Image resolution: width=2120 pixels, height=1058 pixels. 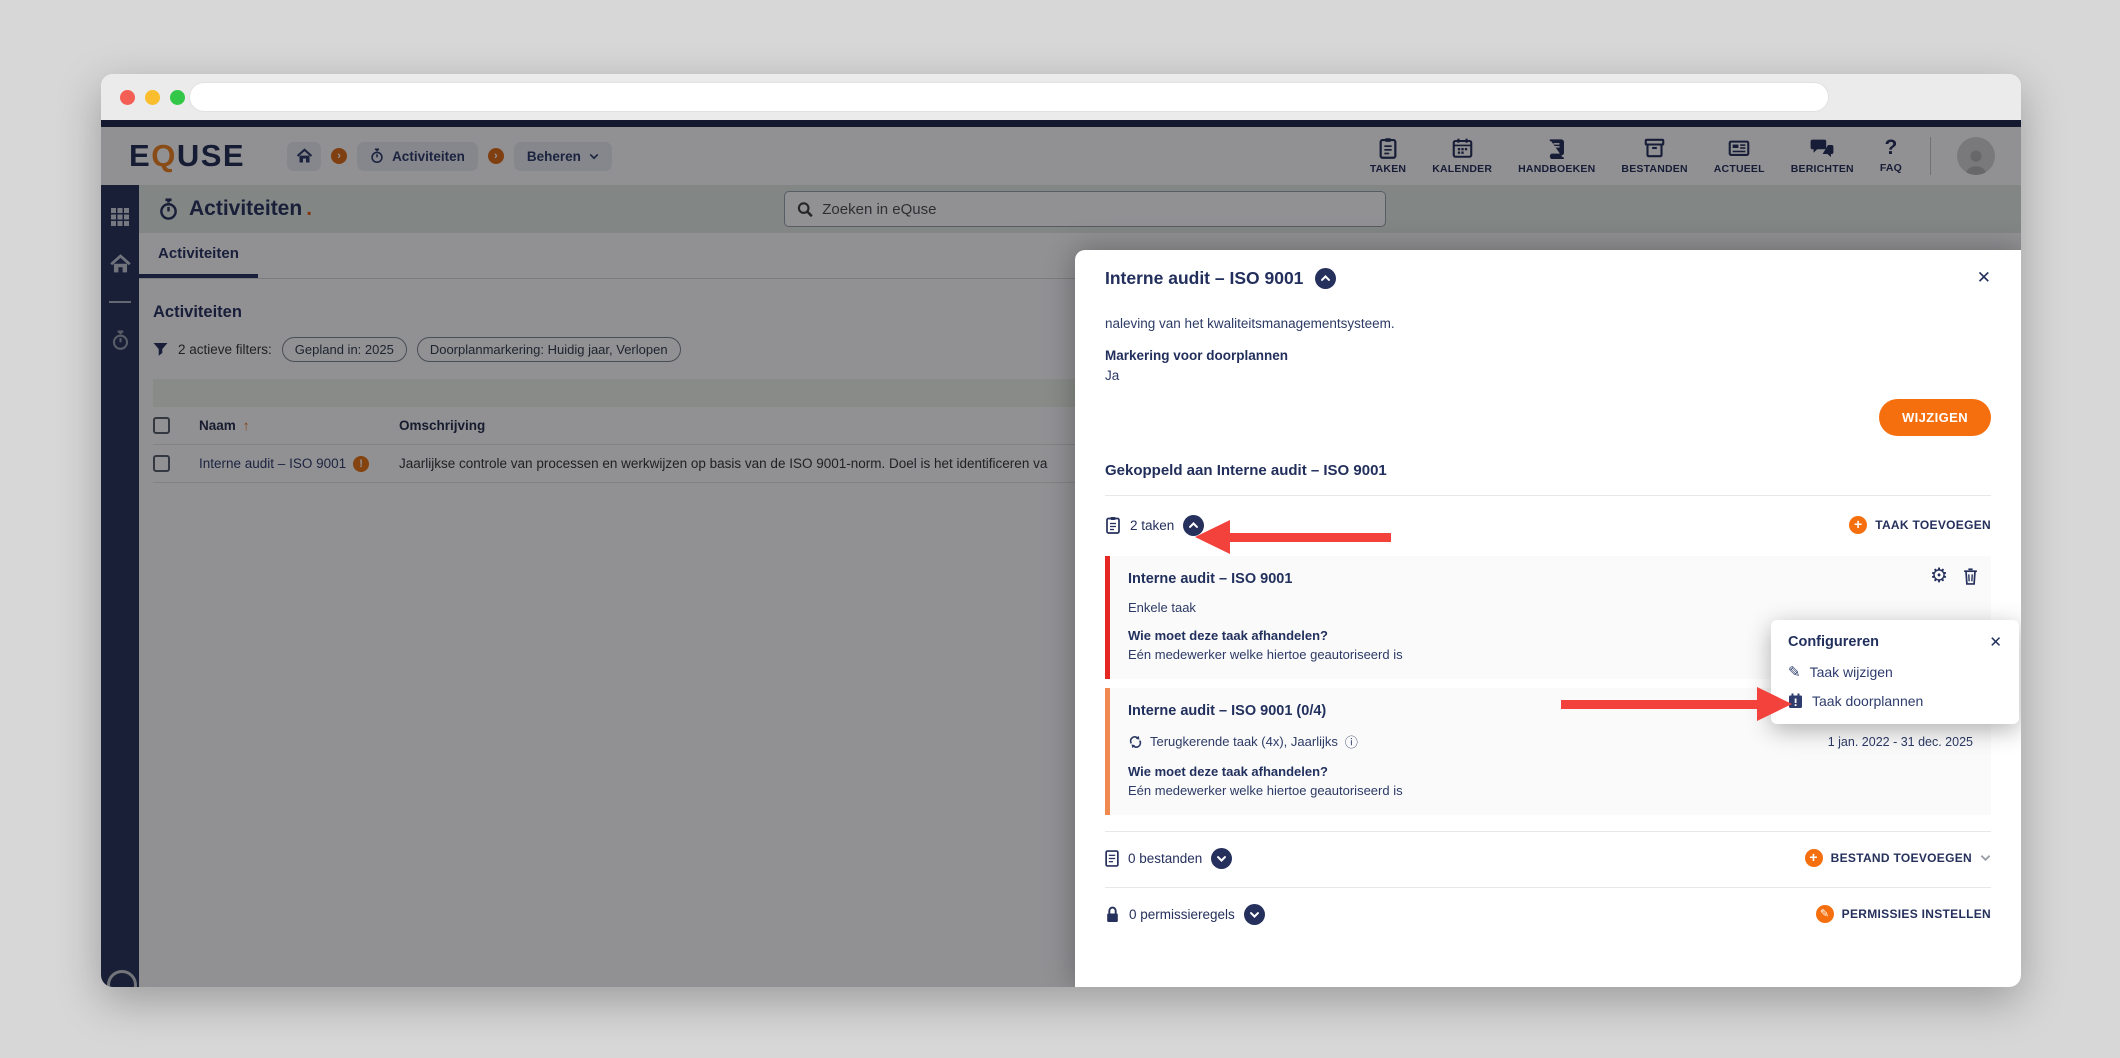 I want to click on trash-icon, so click(x=1970, y=576).